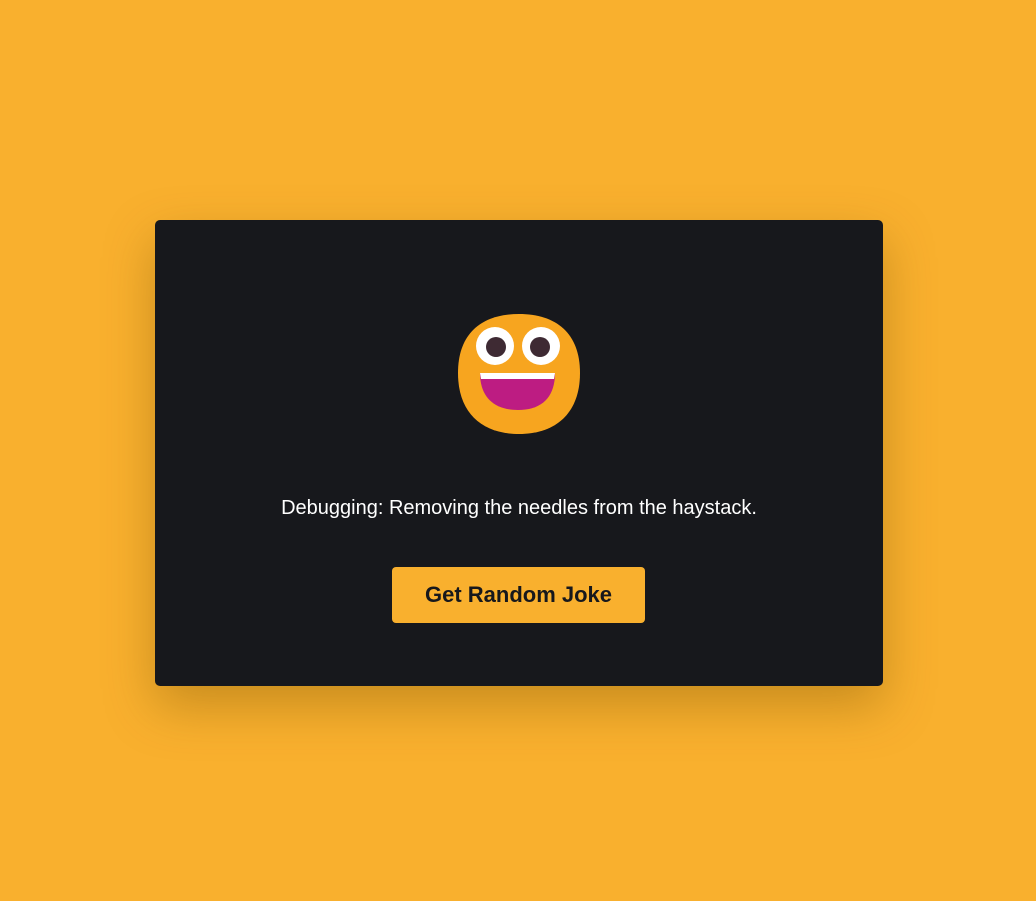 The width and height of the screenshot is (1036, 901). Describe the element at coordinates (519, 374) in the screenshot. I see `grinning-face-icon` at that location.